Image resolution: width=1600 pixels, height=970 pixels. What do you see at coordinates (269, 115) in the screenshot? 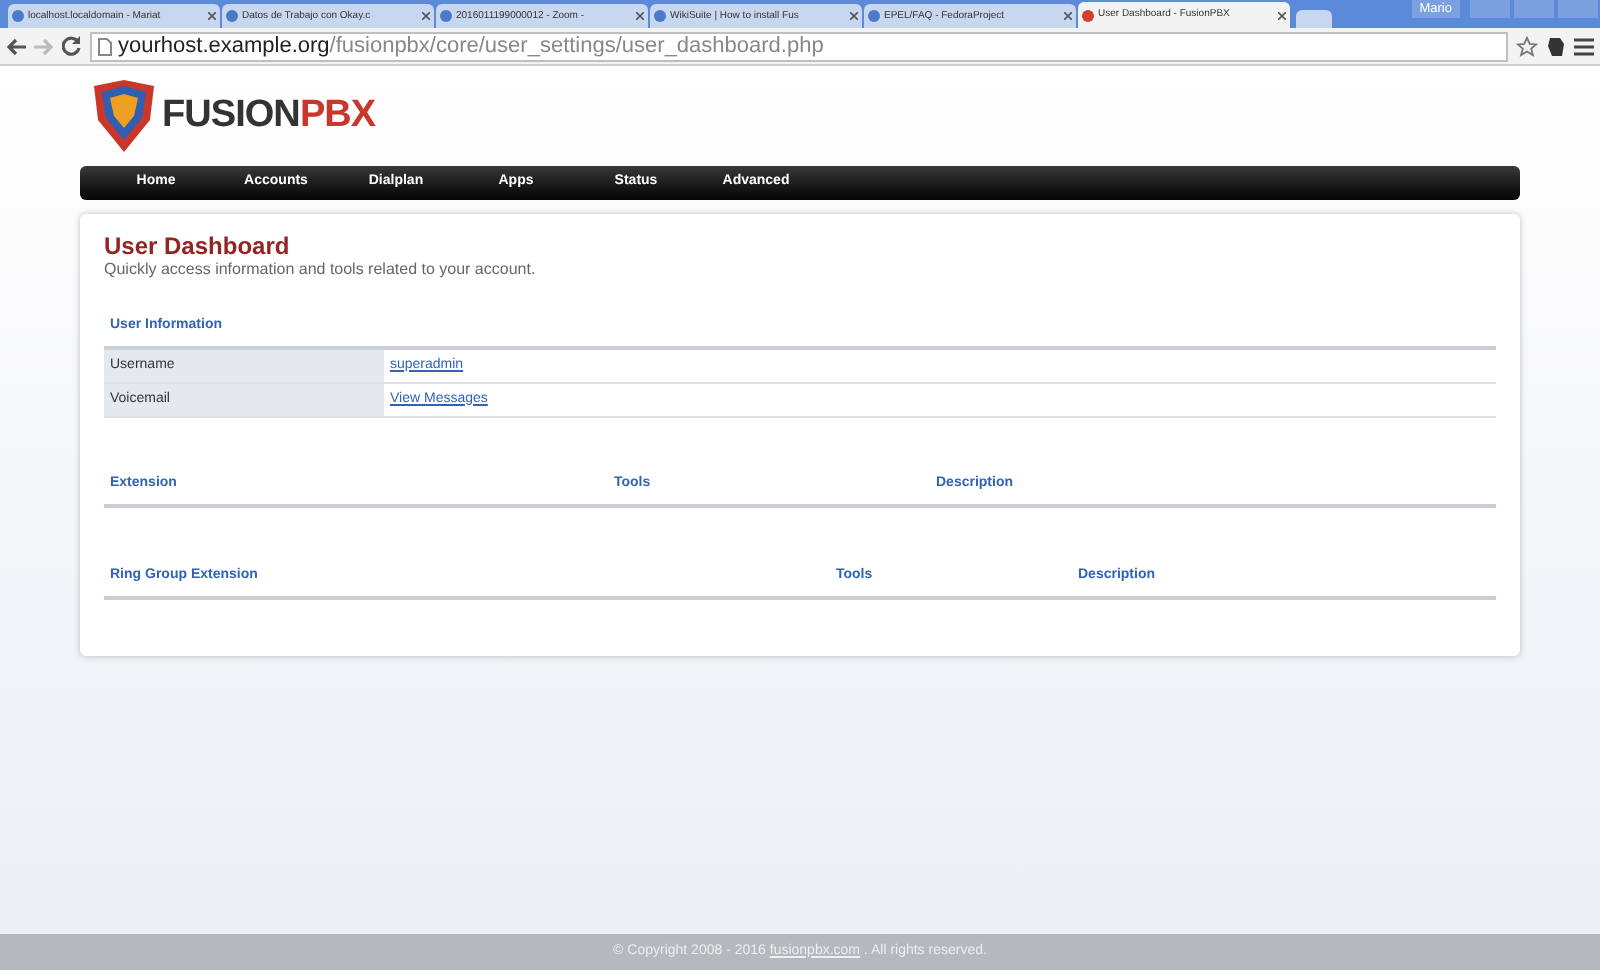
I see `logo-text: FUSIONPBX` at bounding box center [269, 115].